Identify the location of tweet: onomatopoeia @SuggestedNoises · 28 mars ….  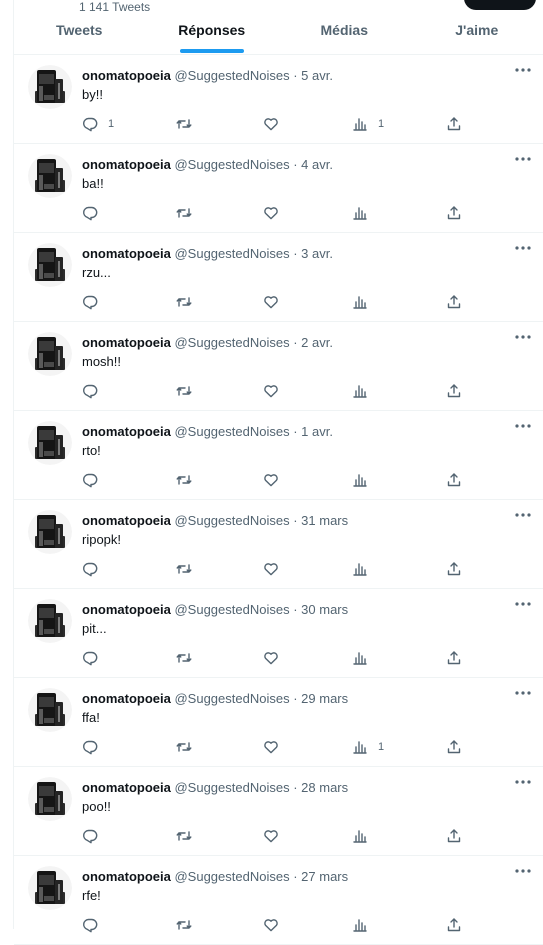
(278, 811).